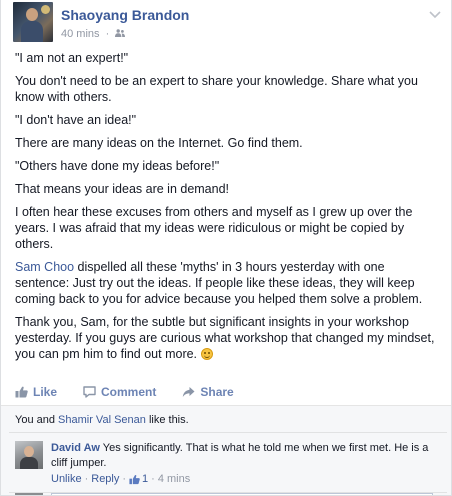  I want to click on comment-time: 4 mins, so click(174, 479).